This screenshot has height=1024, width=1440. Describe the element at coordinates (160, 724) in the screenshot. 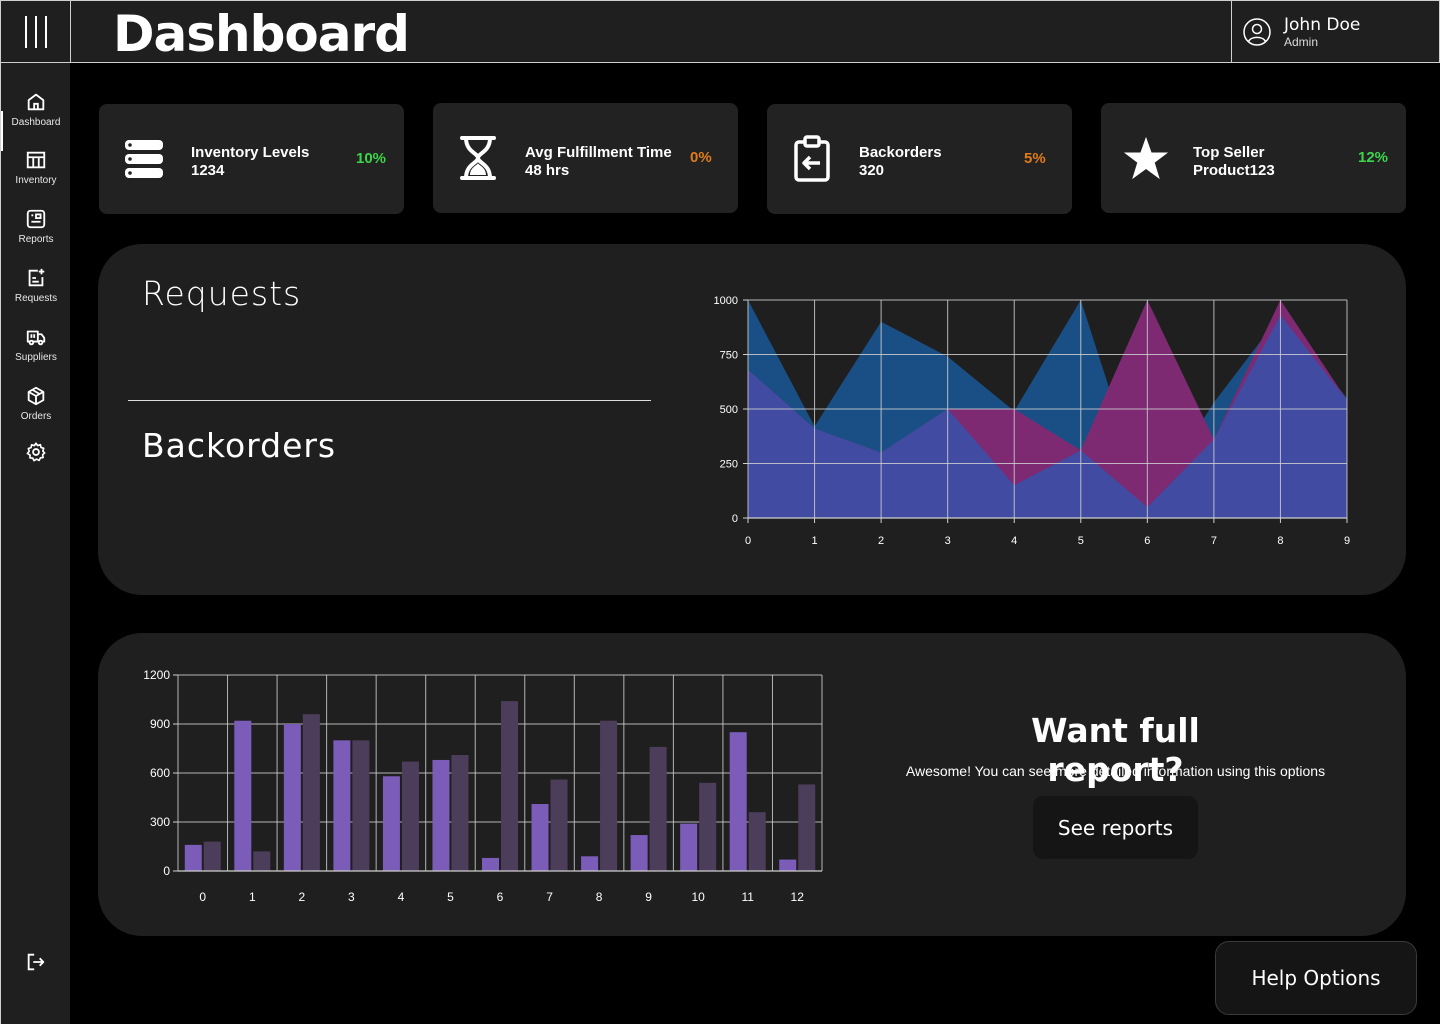

I see `y-tick-label: 900` at that location.